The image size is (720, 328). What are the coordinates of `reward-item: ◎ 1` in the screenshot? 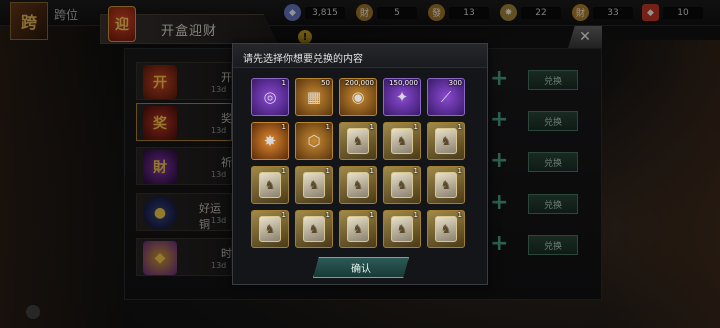 It's located at (270, 97).